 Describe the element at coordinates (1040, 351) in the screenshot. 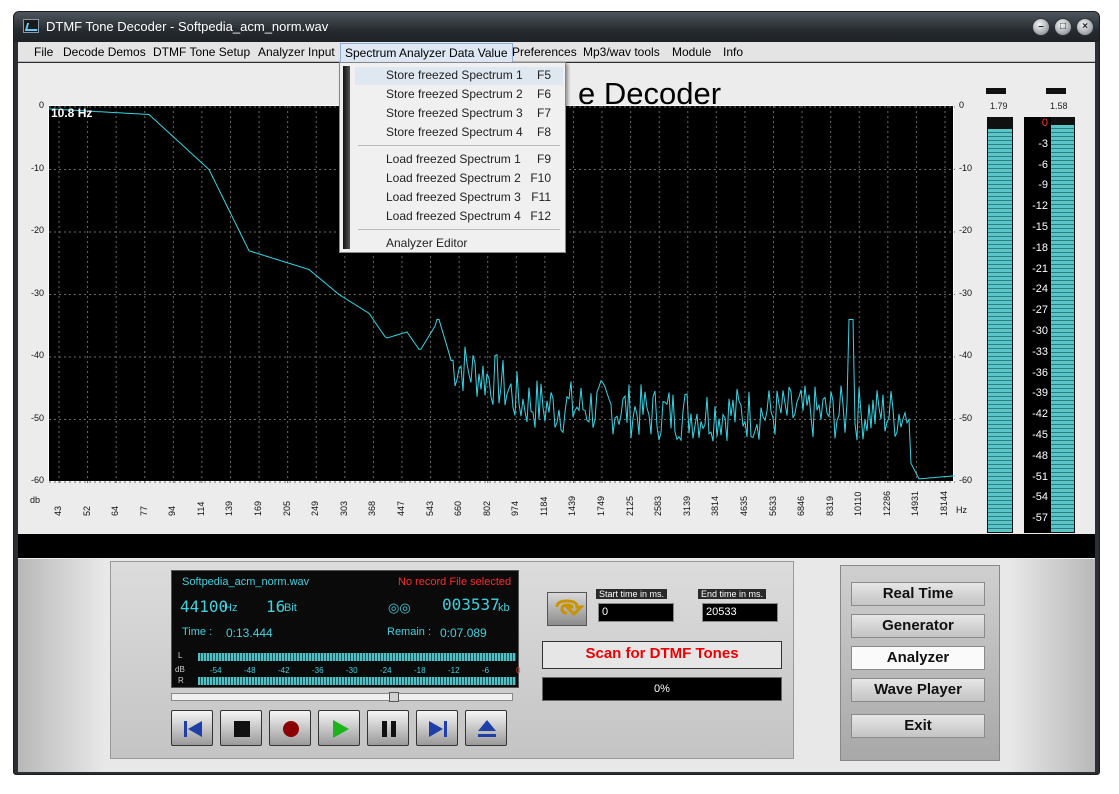

I see `db-scale-value: -33` at that location.